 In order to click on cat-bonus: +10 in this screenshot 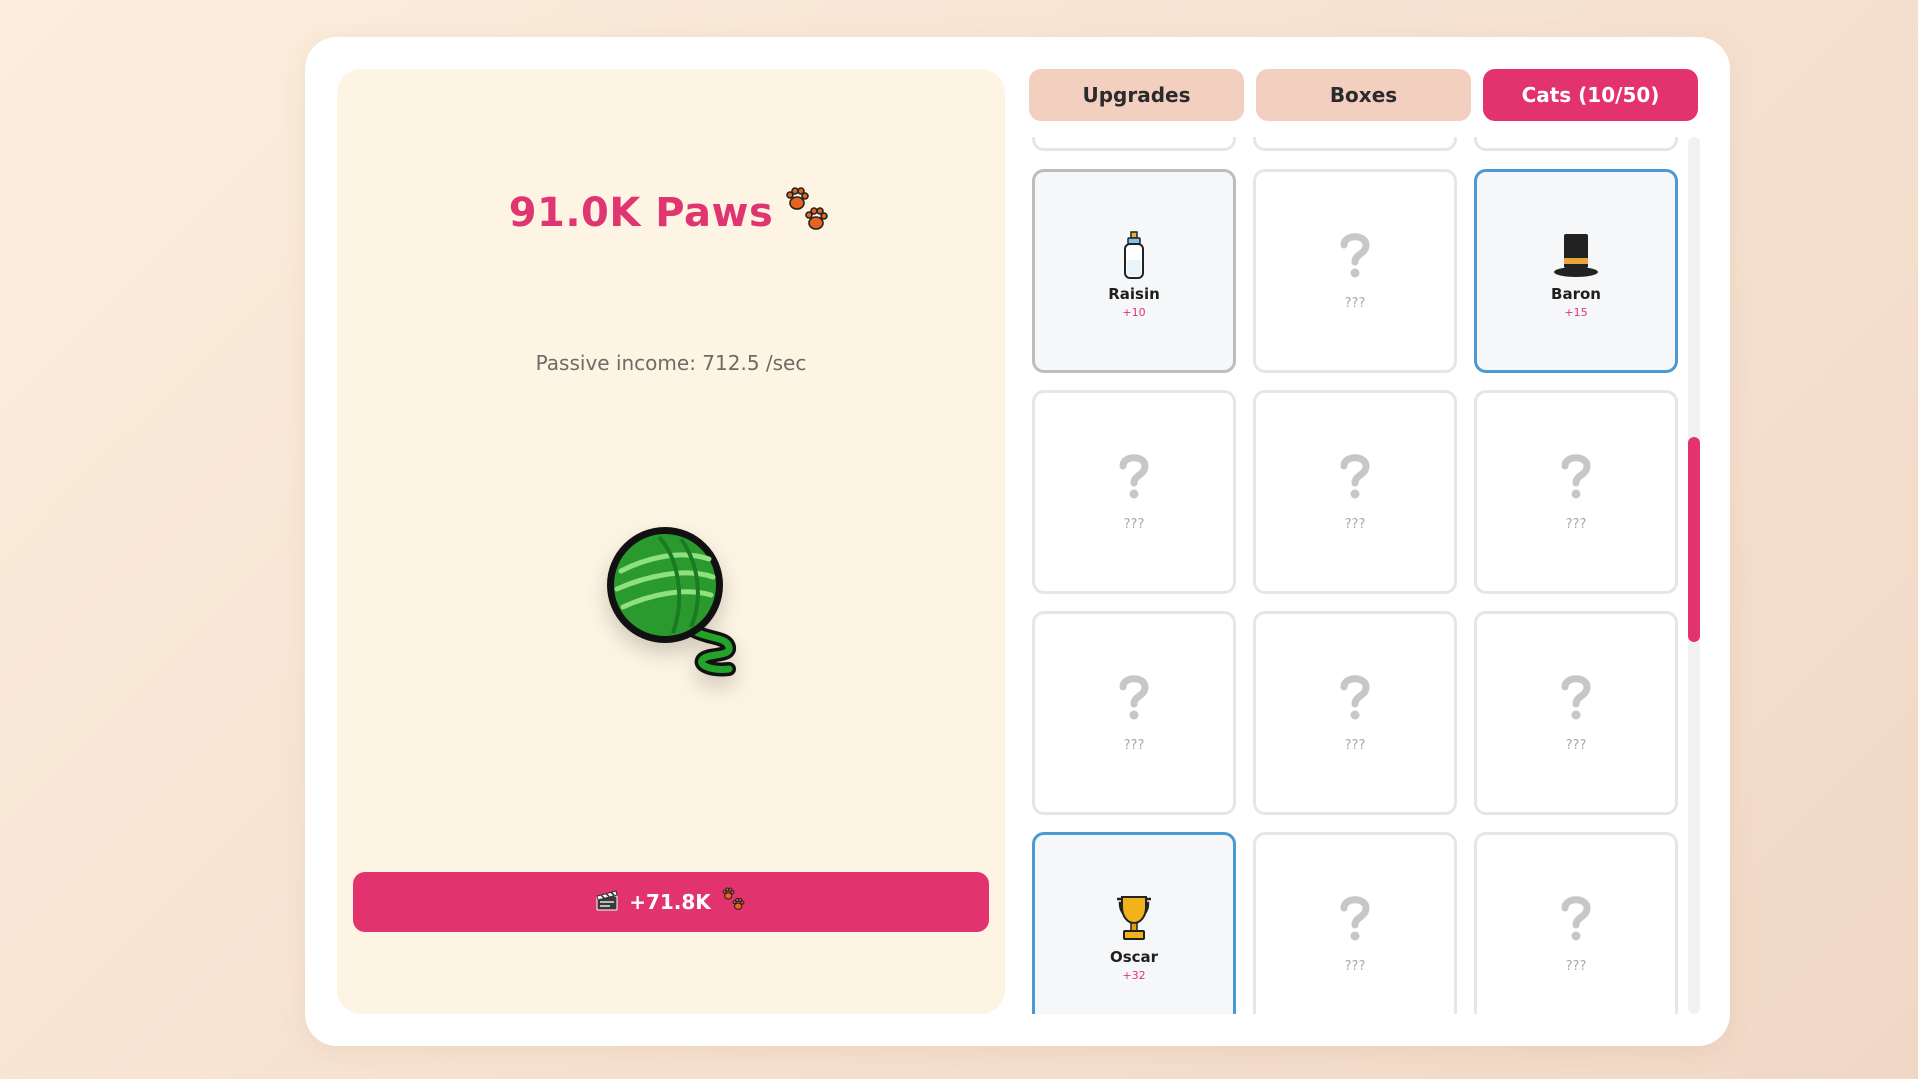, I will do `click(1134, 312)`.